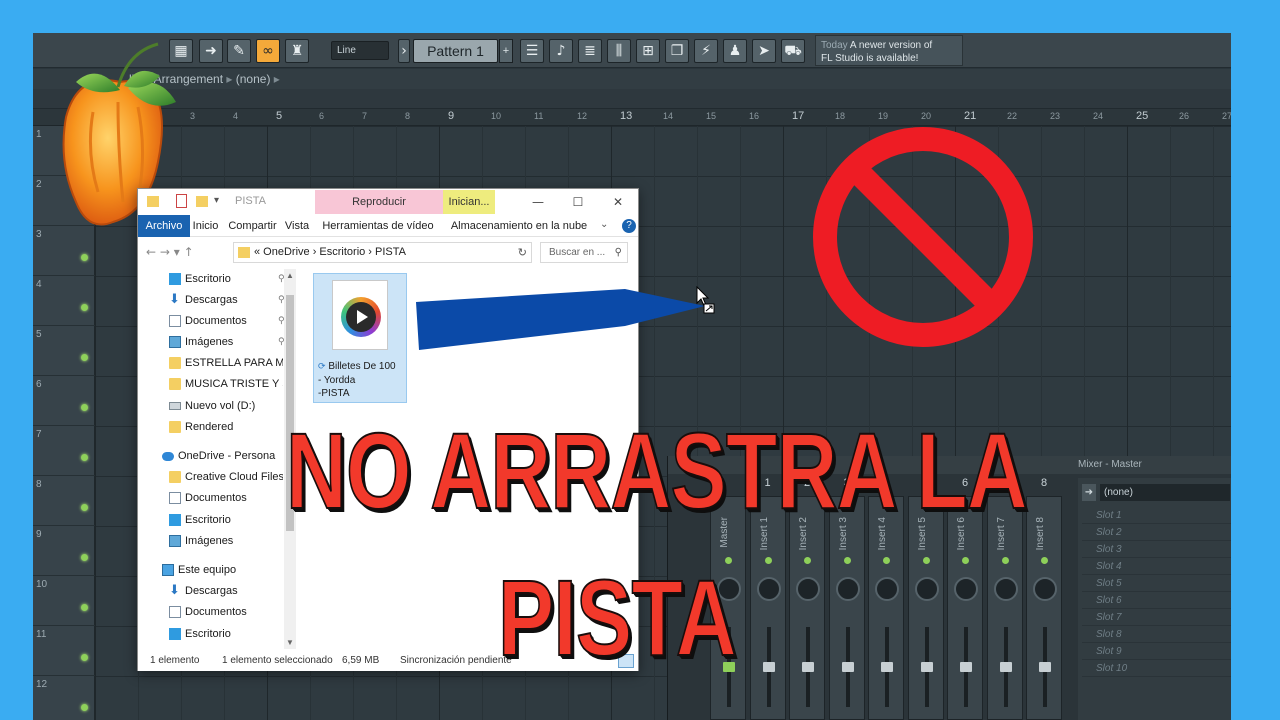  I want to click on add-pattern-button: +, so click(506, 51).